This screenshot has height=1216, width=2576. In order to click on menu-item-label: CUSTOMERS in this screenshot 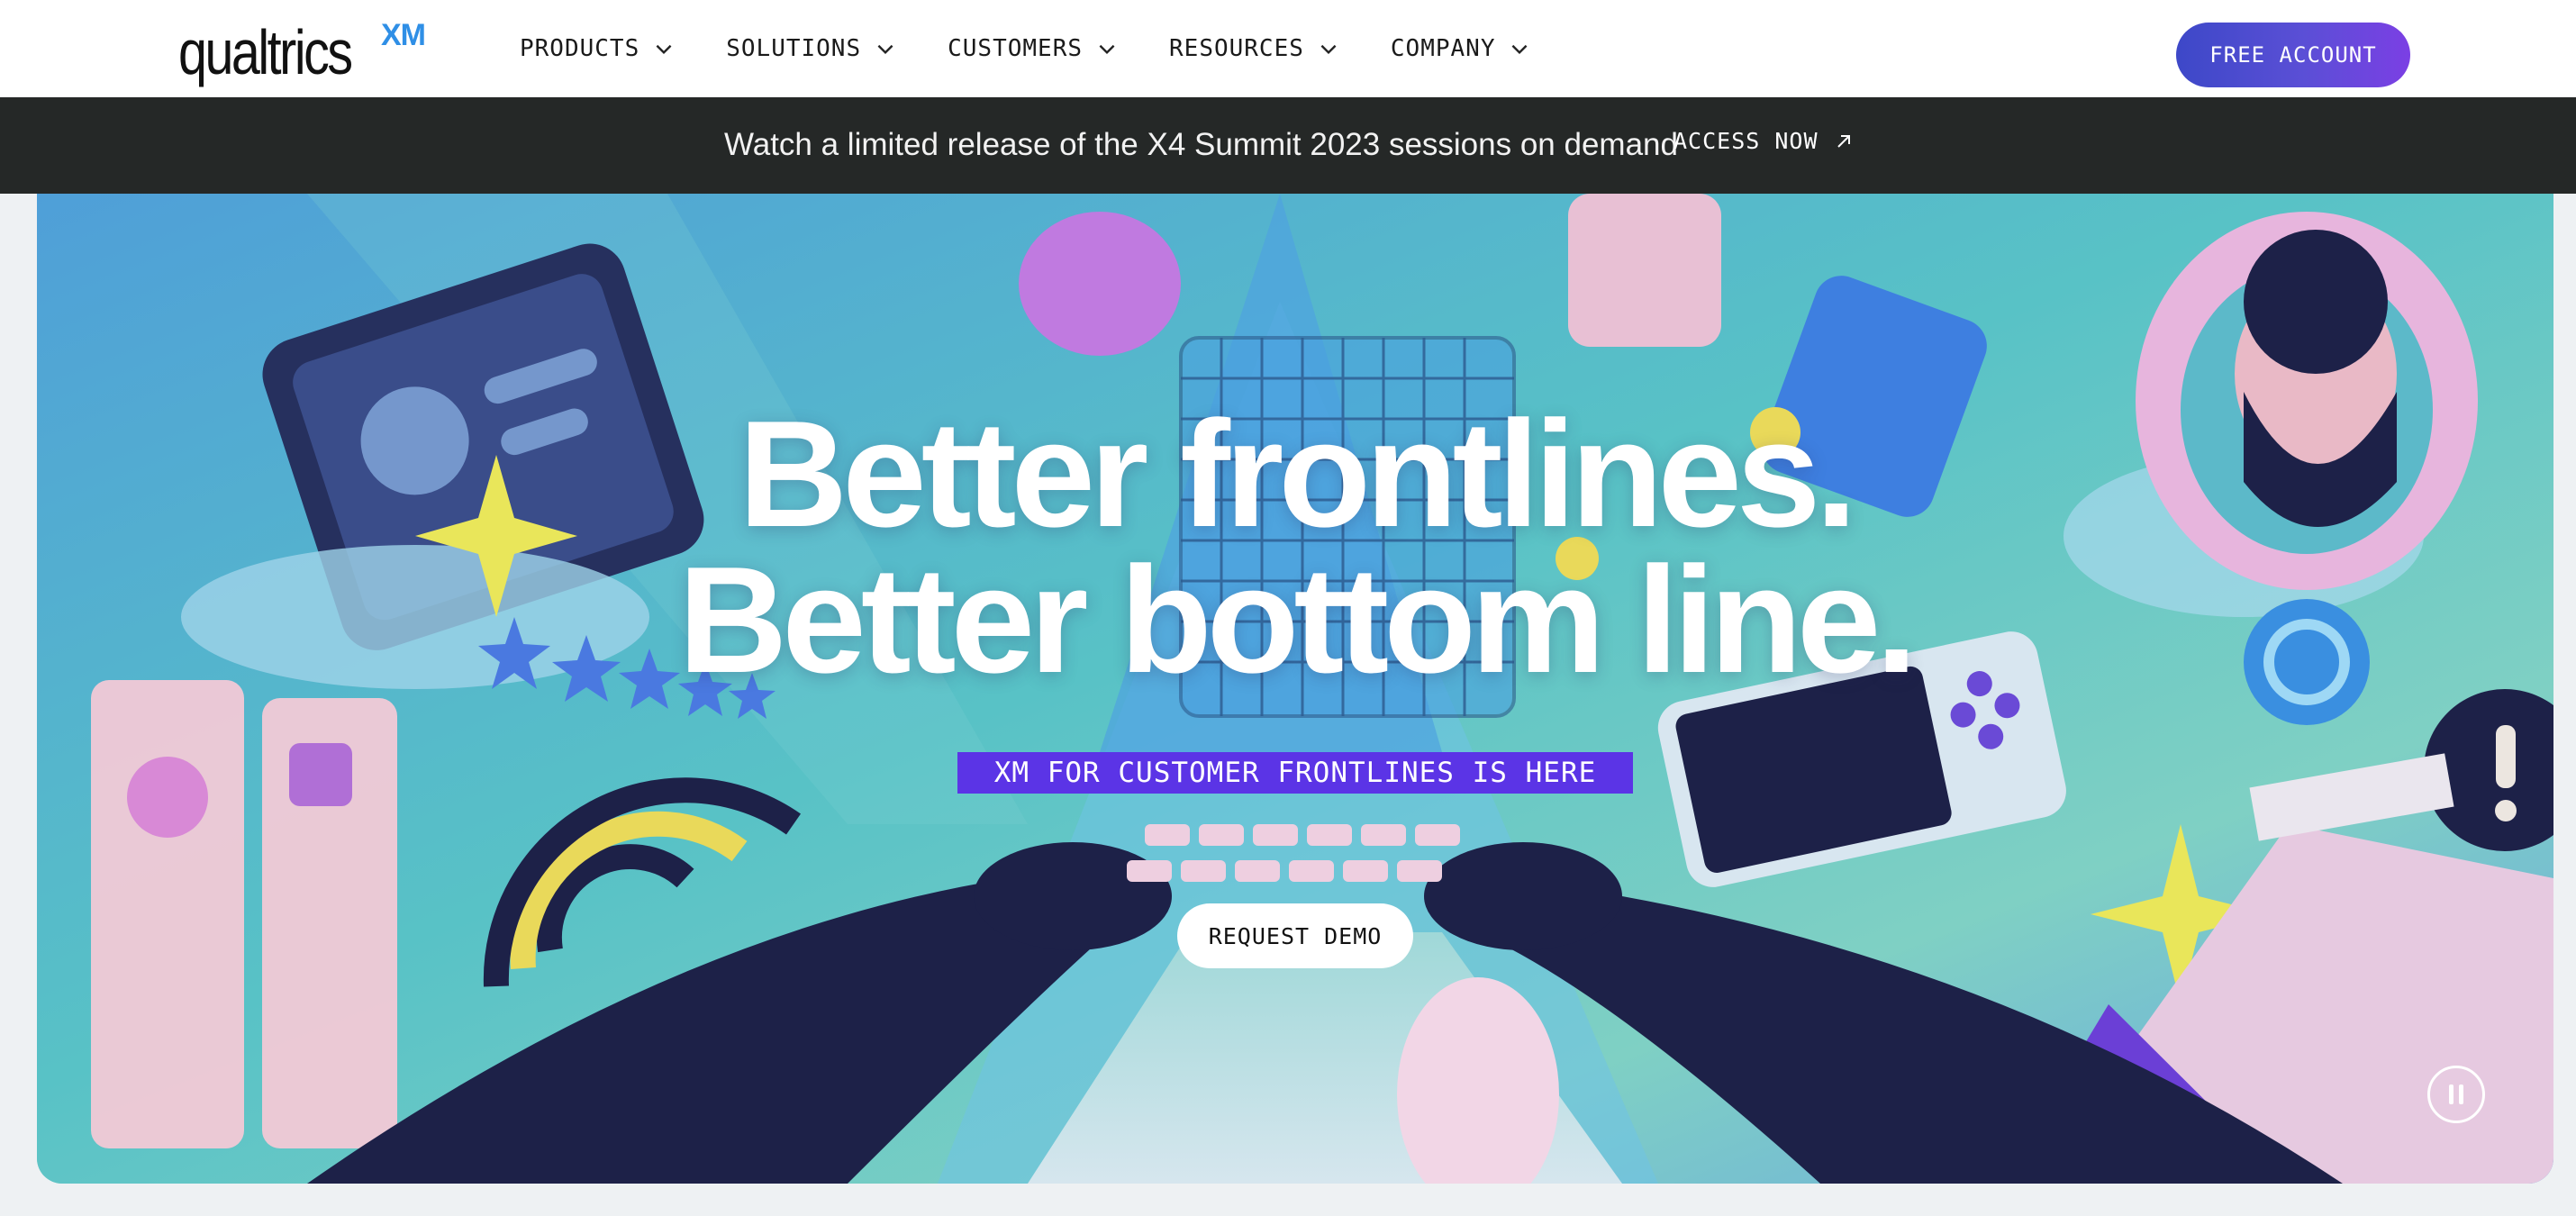, I will do `click(1016, 48)`.